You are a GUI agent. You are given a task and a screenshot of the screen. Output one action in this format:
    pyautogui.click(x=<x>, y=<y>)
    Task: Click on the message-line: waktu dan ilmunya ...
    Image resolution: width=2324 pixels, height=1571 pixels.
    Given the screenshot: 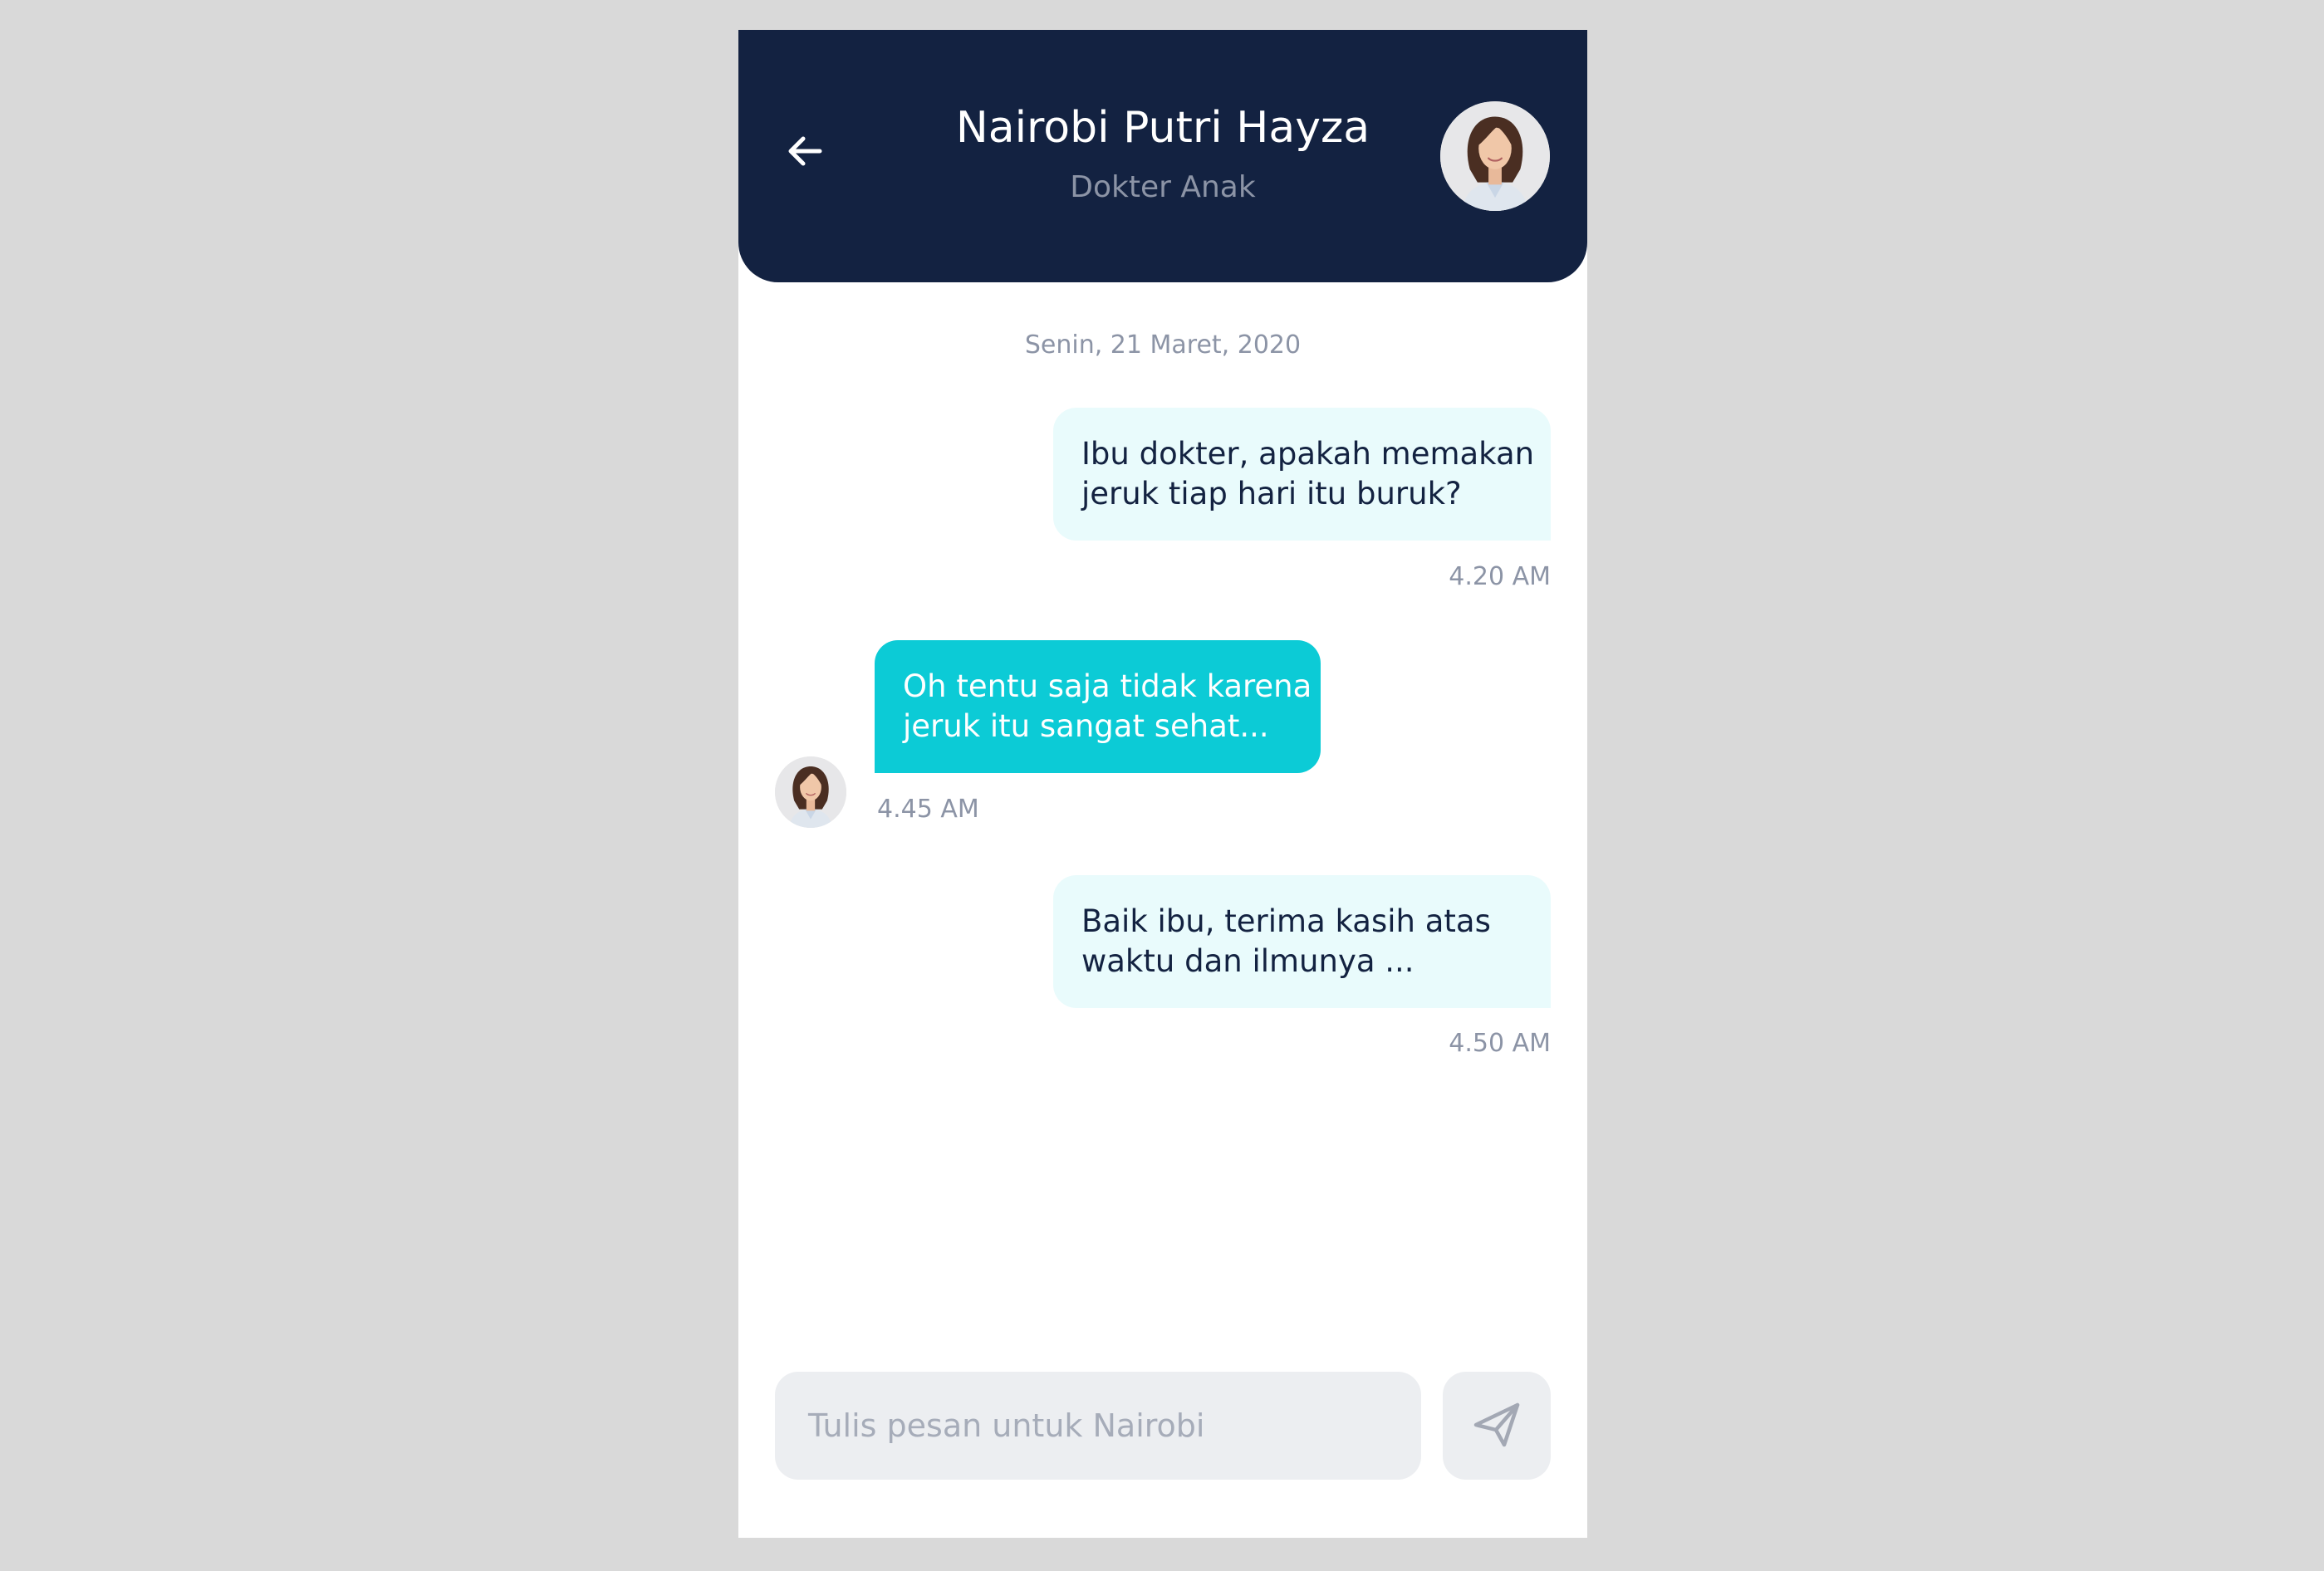 What is the action you would take?
    pyautogui.click(x=1248, y=961)
    